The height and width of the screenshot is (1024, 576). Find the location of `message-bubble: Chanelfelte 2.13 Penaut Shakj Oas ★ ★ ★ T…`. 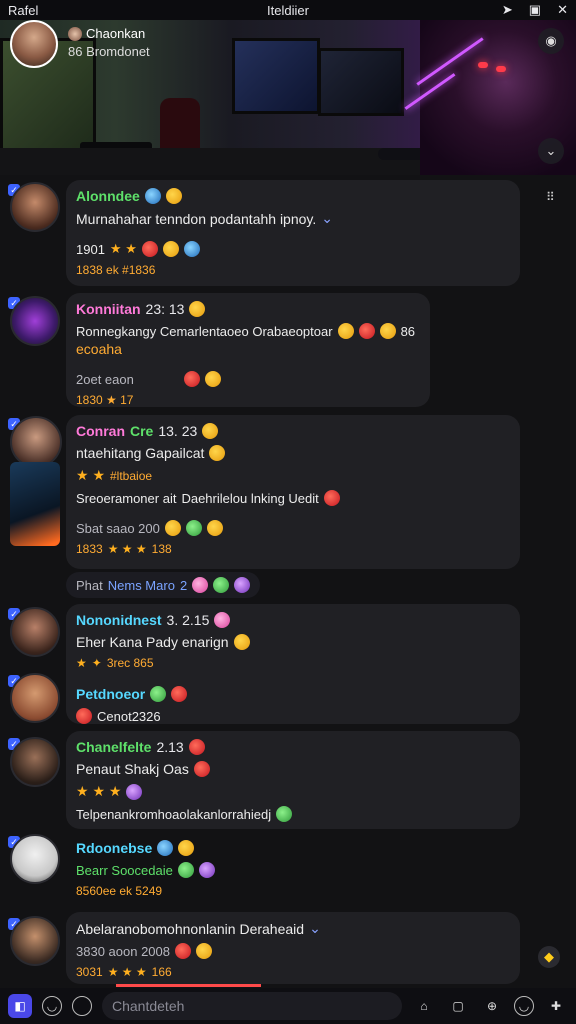

message-bubble: Chanelfelte 2.13 Penaut Shakj Oas ★ ★ ★ T… is located at coordinates (293, 780).